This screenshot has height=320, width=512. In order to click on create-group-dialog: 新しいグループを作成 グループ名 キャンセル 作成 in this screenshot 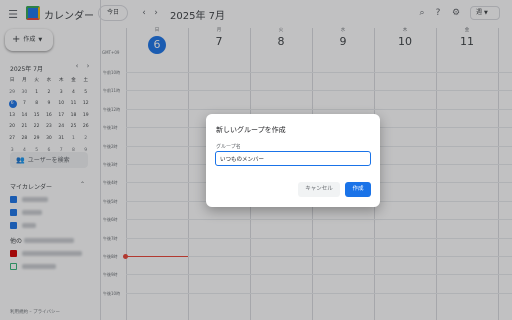, I will do `click(293, 160)`.